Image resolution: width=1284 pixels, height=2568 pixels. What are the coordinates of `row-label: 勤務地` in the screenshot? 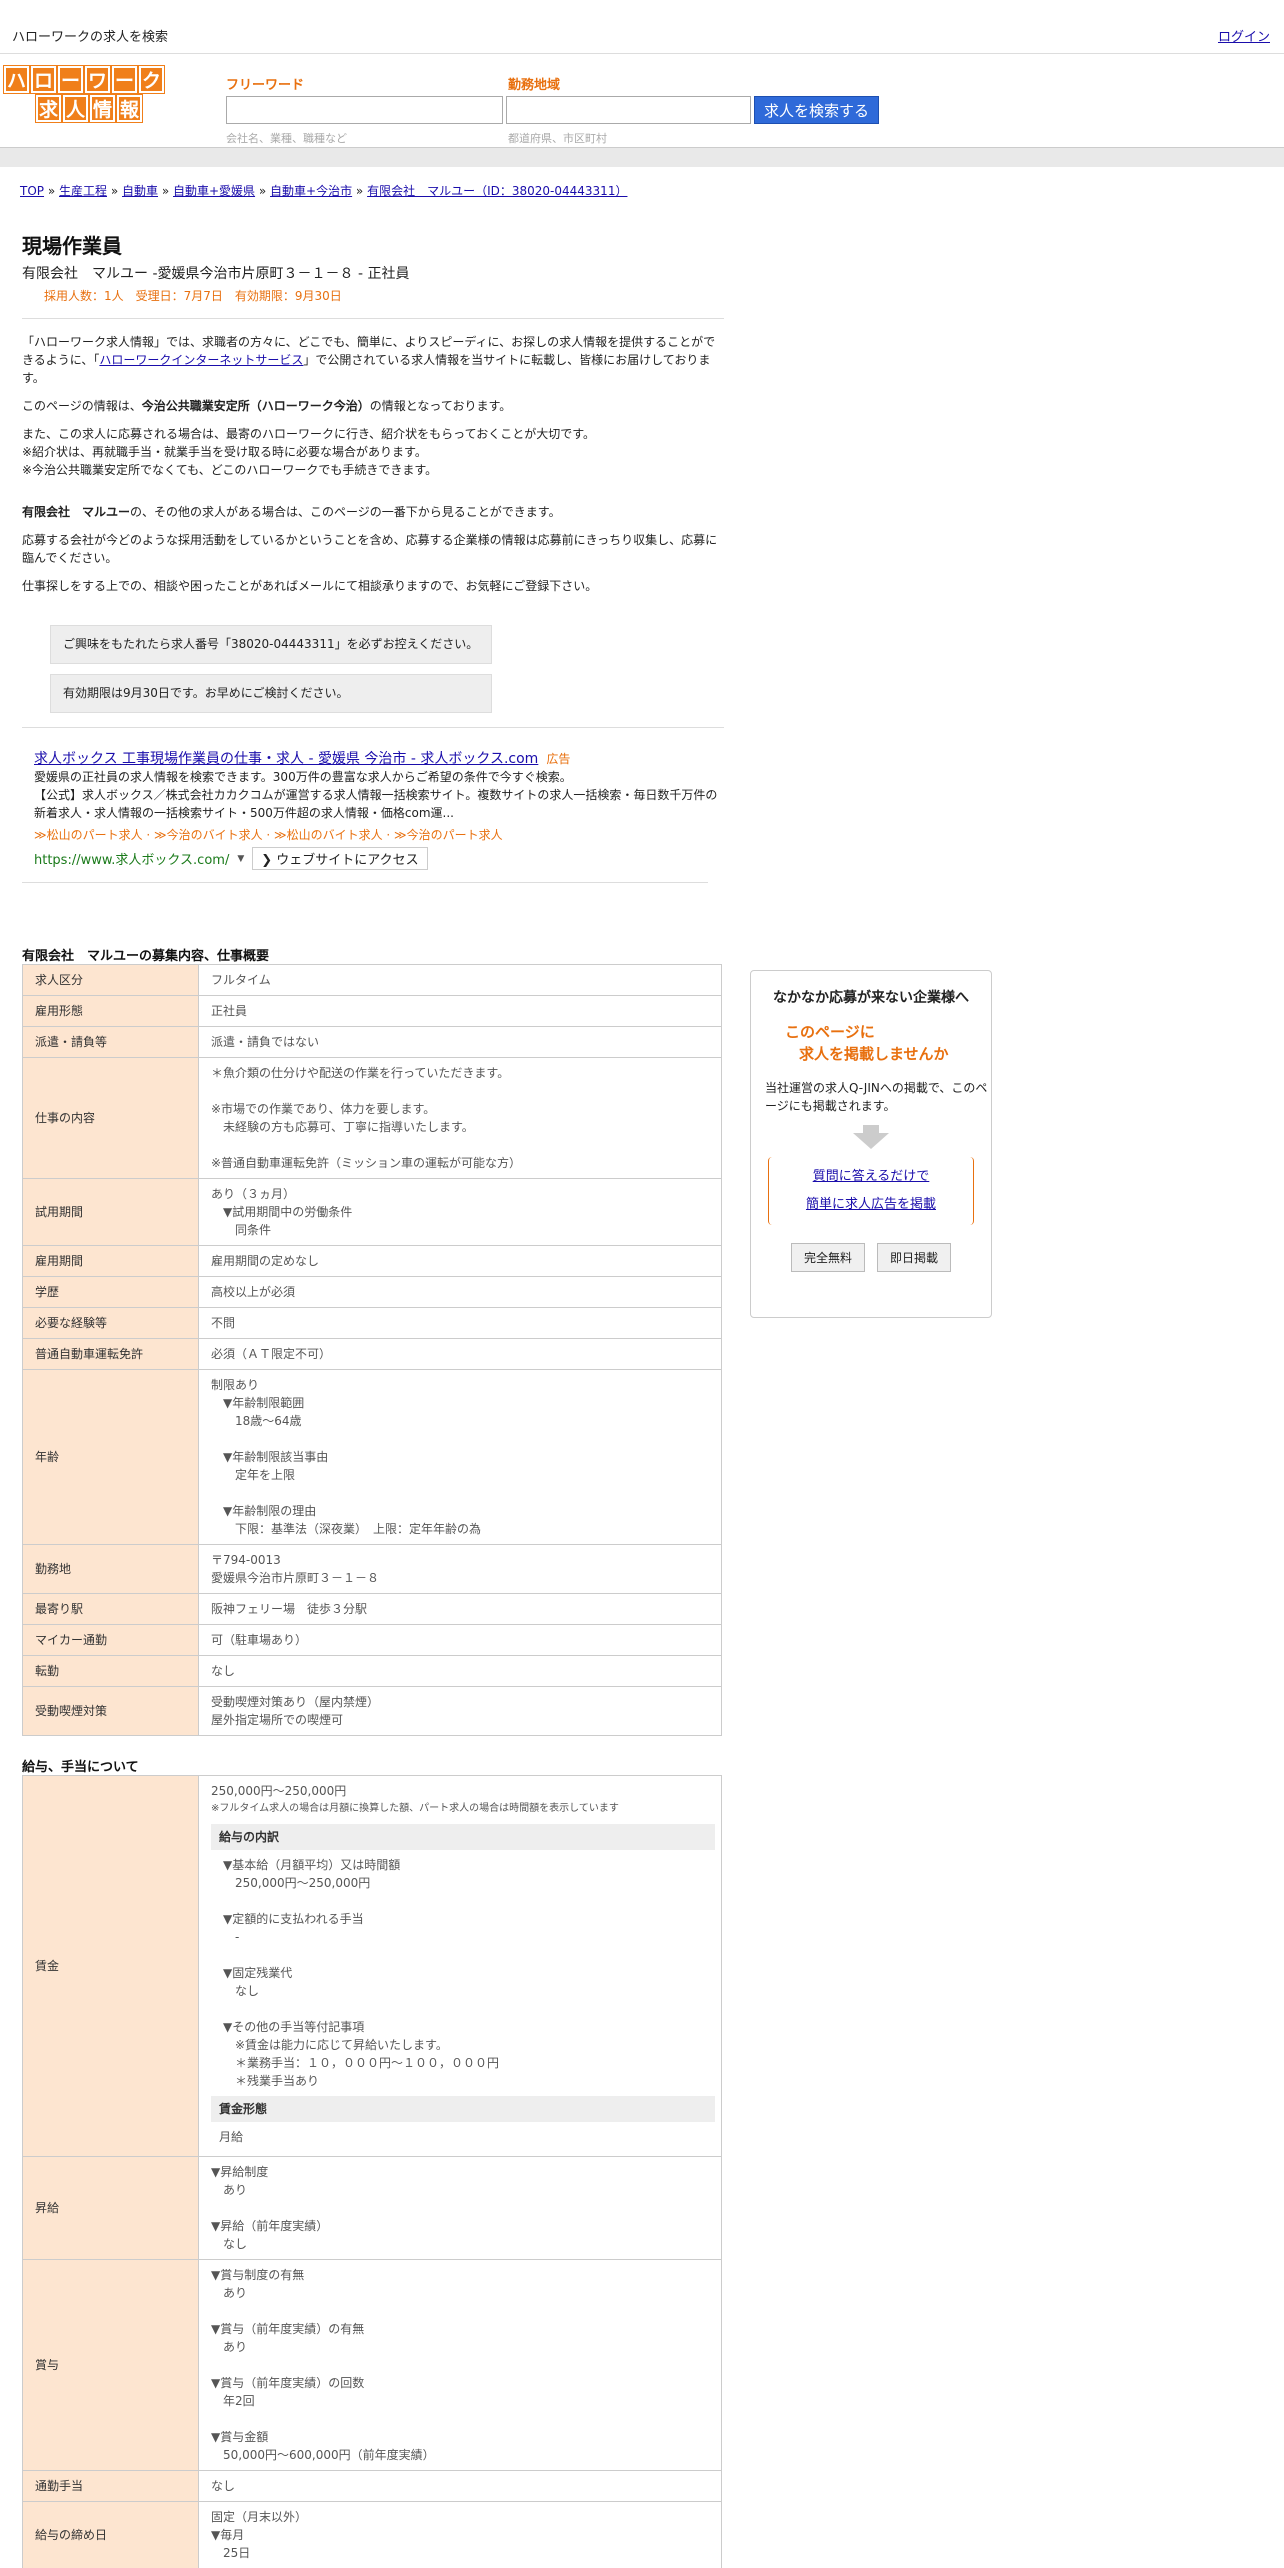 It's located at (110, 1569).